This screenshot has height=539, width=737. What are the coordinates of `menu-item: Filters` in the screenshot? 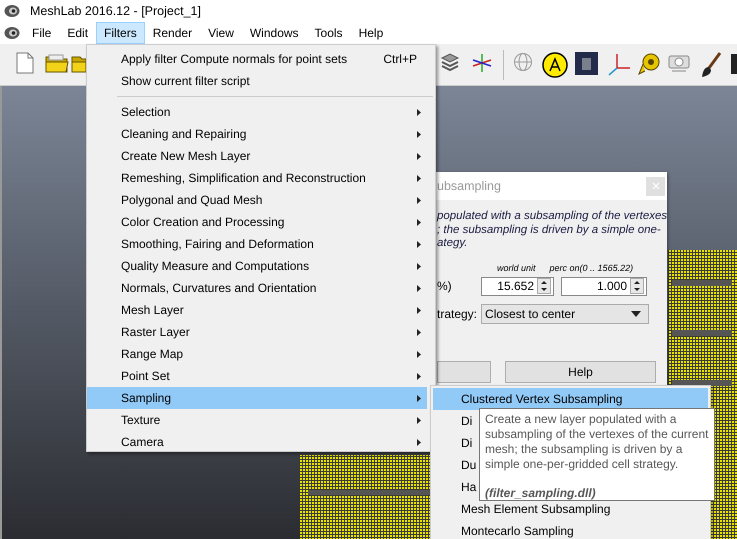 It's located at (120, 33).